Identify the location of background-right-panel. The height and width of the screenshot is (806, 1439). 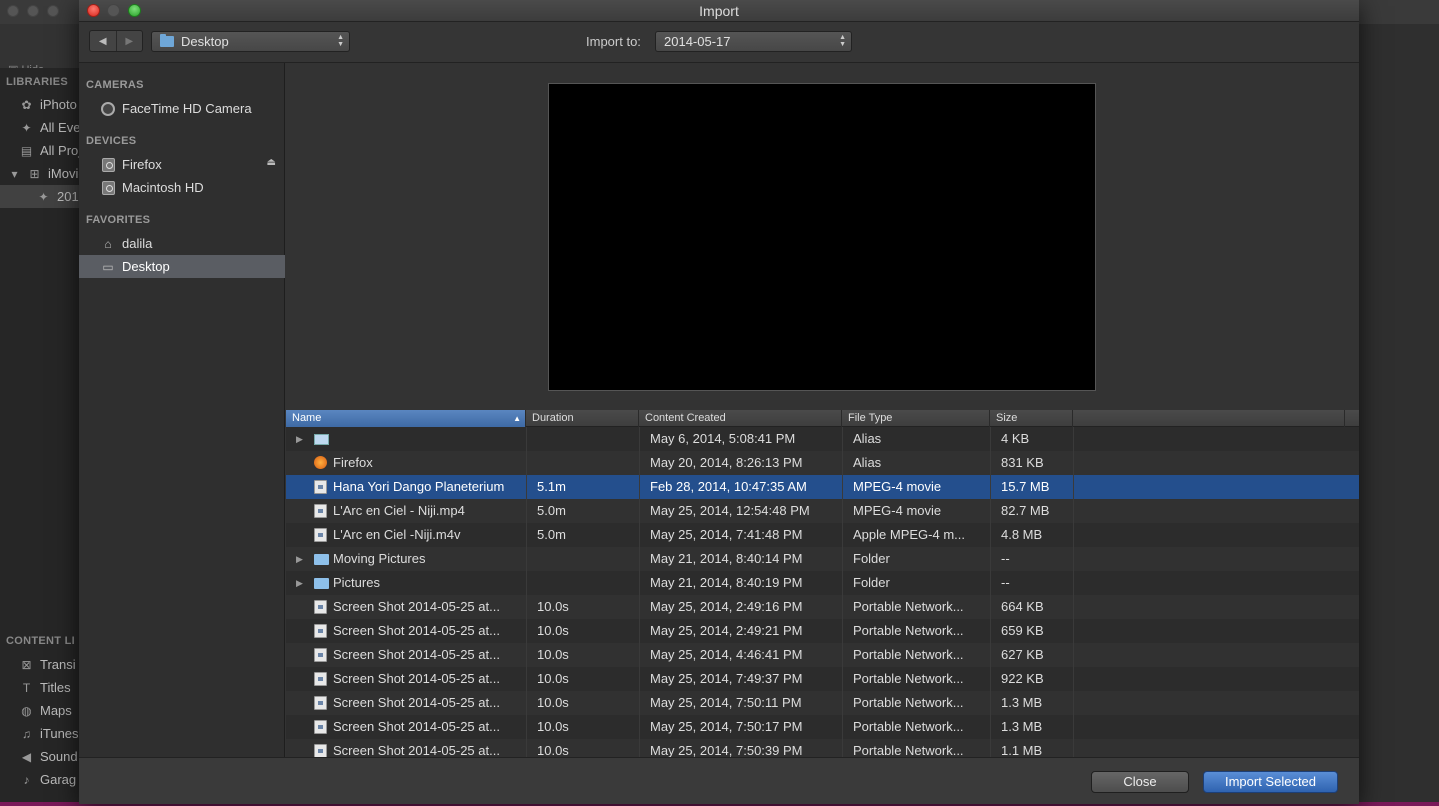
(1398, 415).